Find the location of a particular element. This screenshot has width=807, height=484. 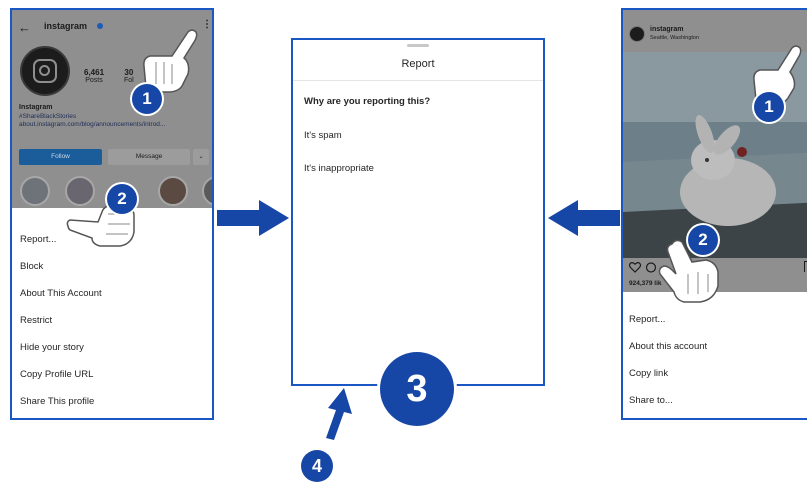

menu-item-hide-story: Hide your story is located at coordinates (112, 347).